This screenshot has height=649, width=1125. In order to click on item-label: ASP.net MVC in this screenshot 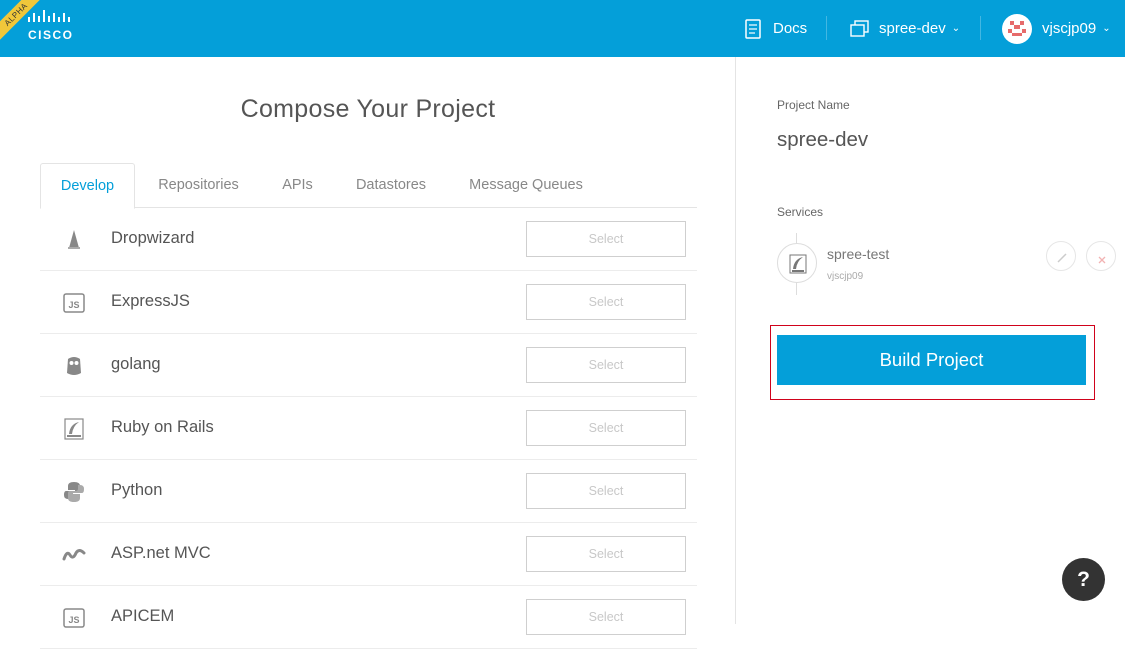, I will do `click(161, 553)`.